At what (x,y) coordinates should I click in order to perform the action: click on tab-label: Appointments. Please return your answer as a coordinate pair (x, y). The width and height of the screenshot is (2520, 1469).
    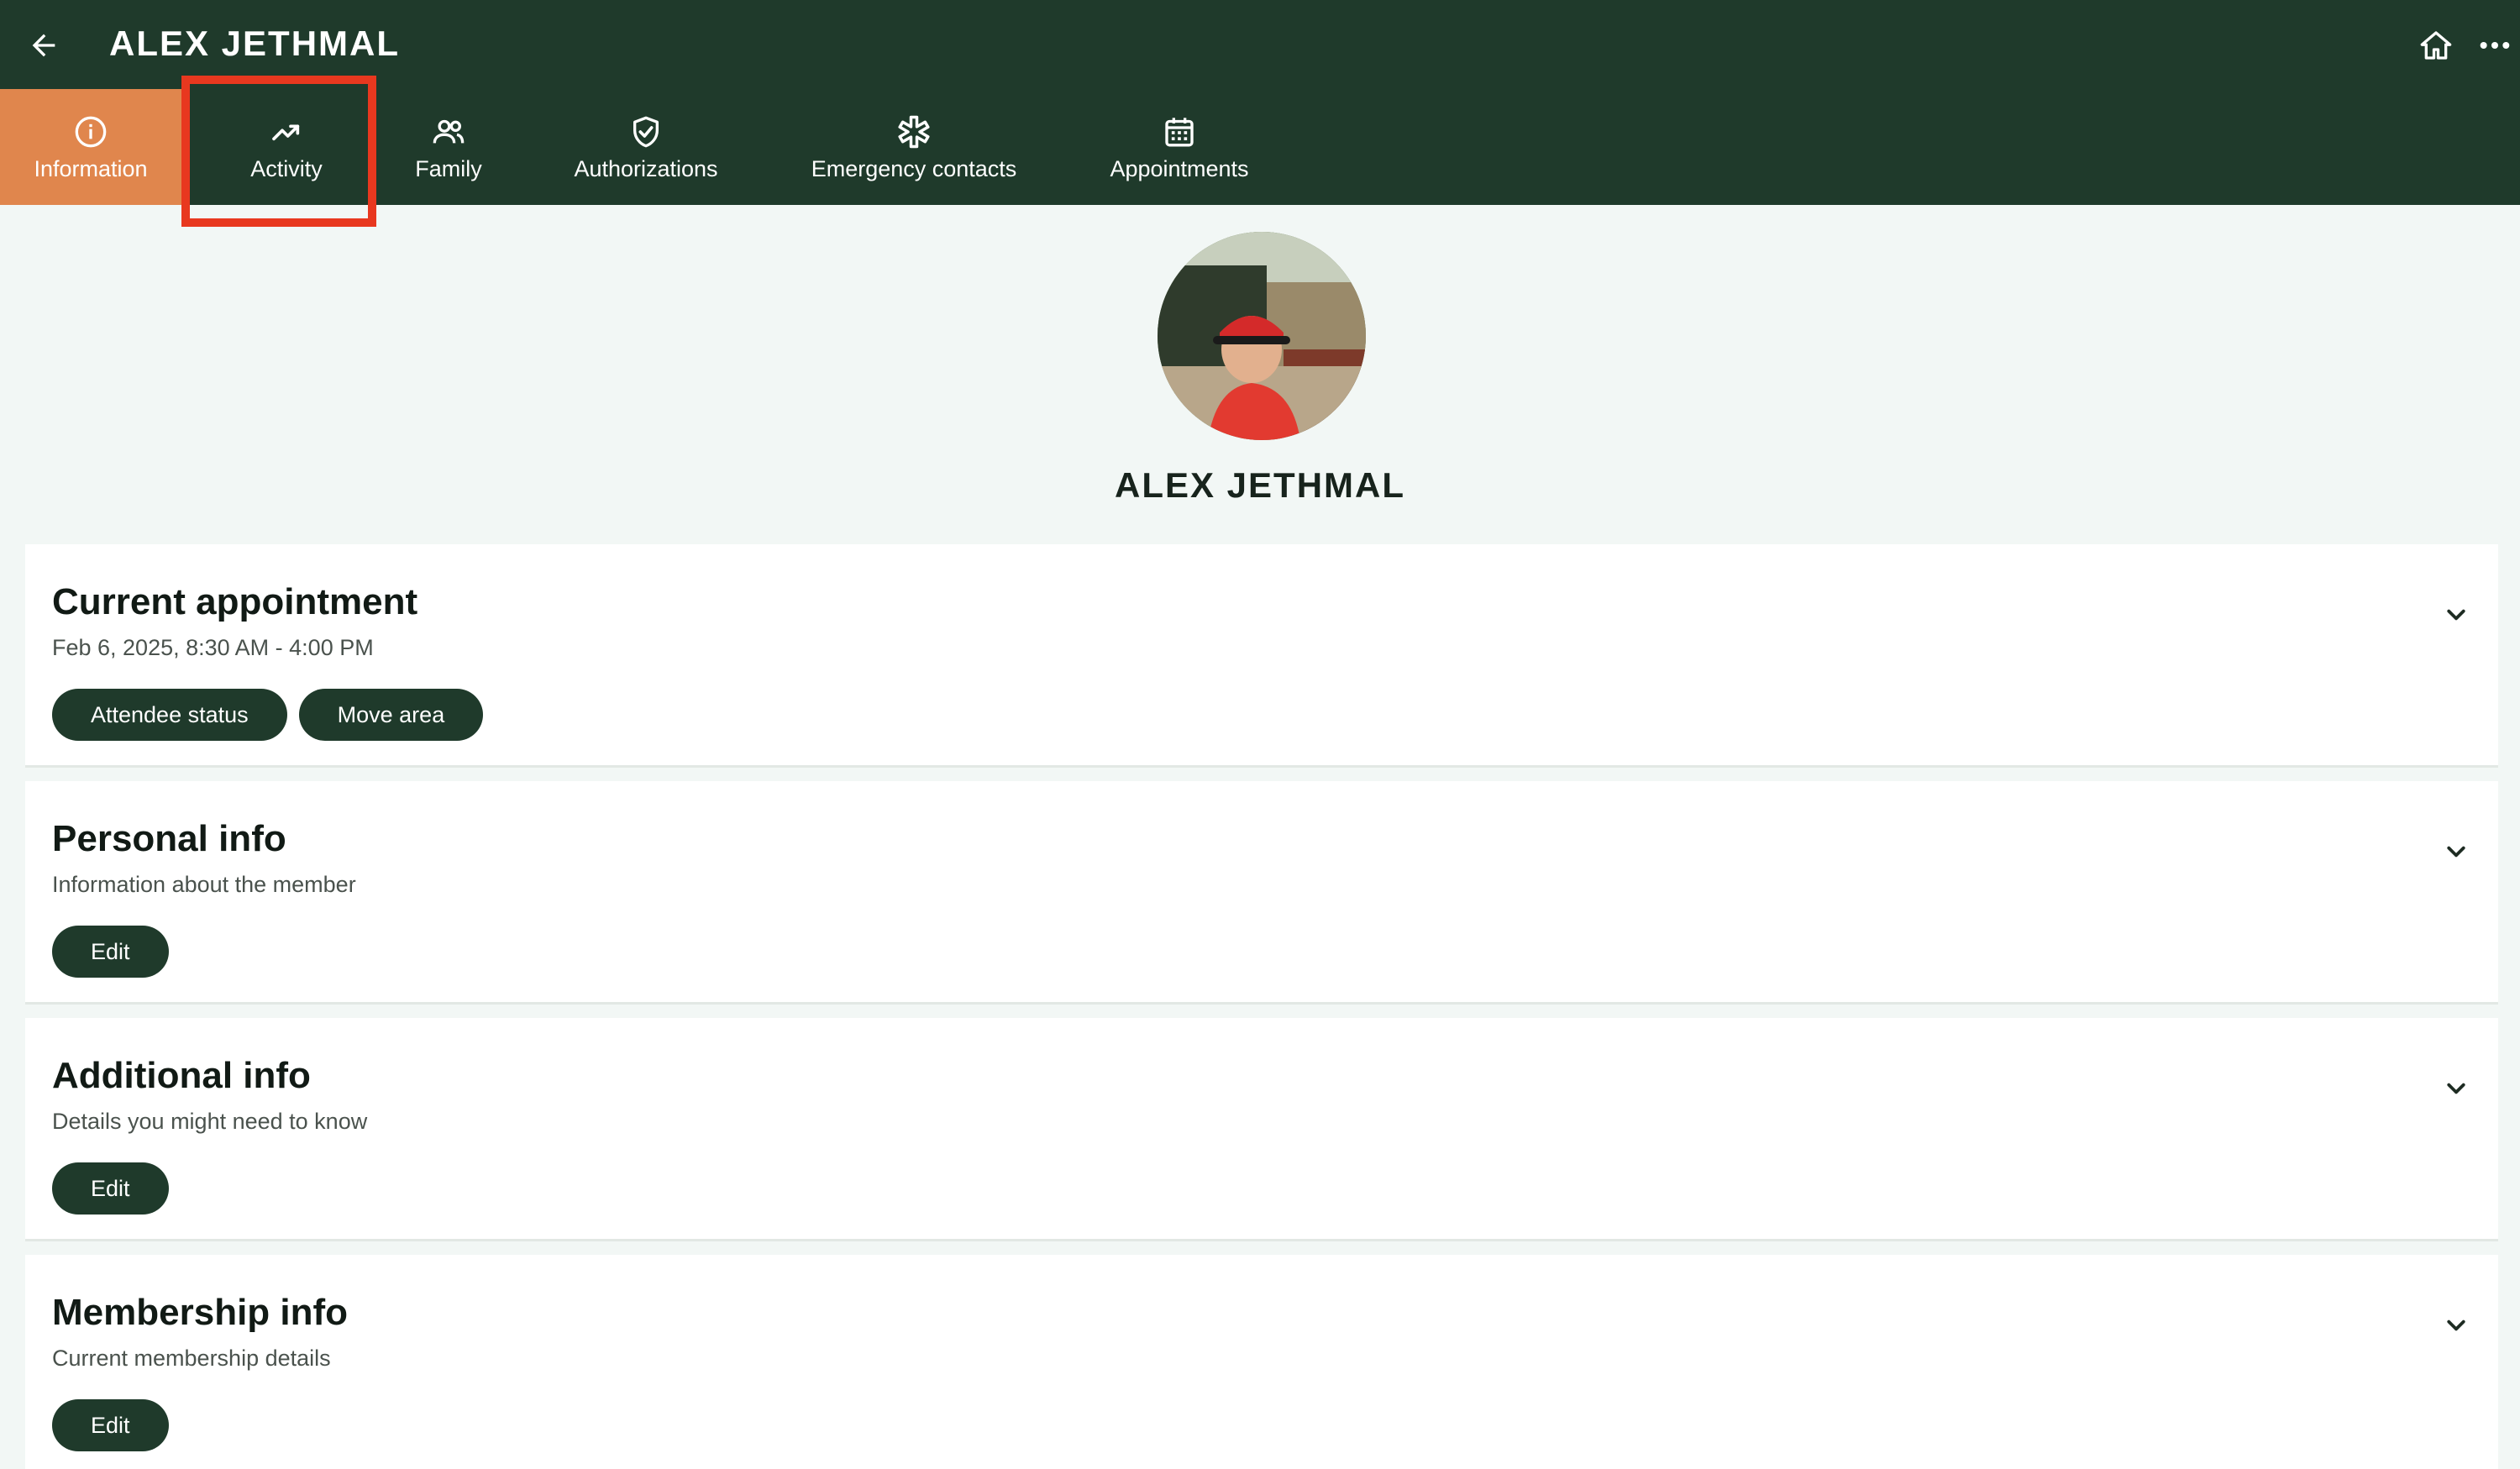
    Looking at the image, I should click on (1179, 168).